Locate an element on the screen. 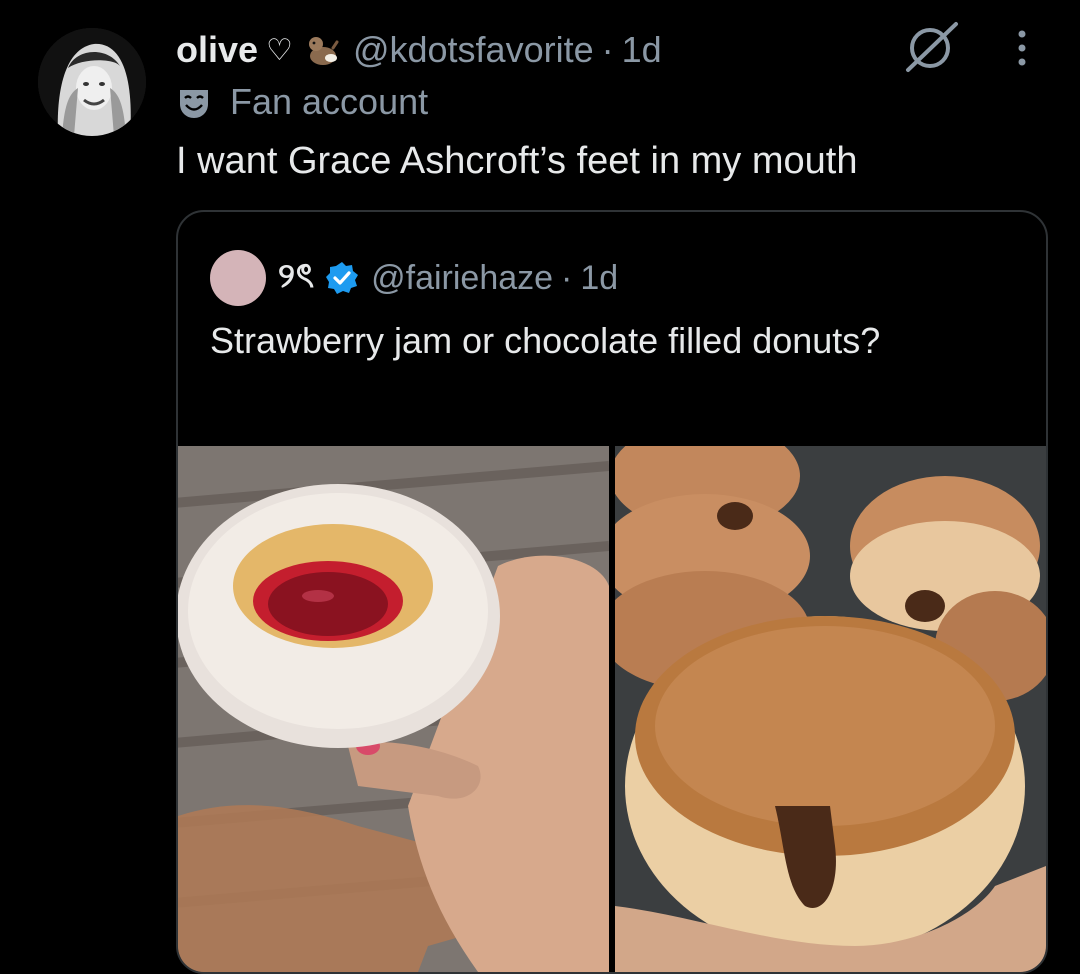 The image size is (1080, 974). timestamp: 1d is located at coordinates (642, 50).